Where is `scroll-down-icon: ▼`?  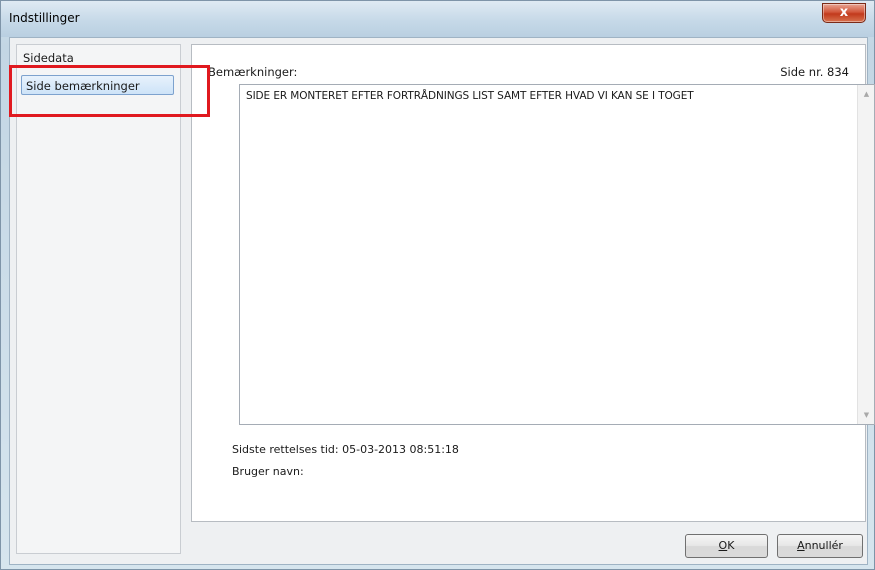 scroll-down-icon: ▼ is located at coordinates (866, 415).